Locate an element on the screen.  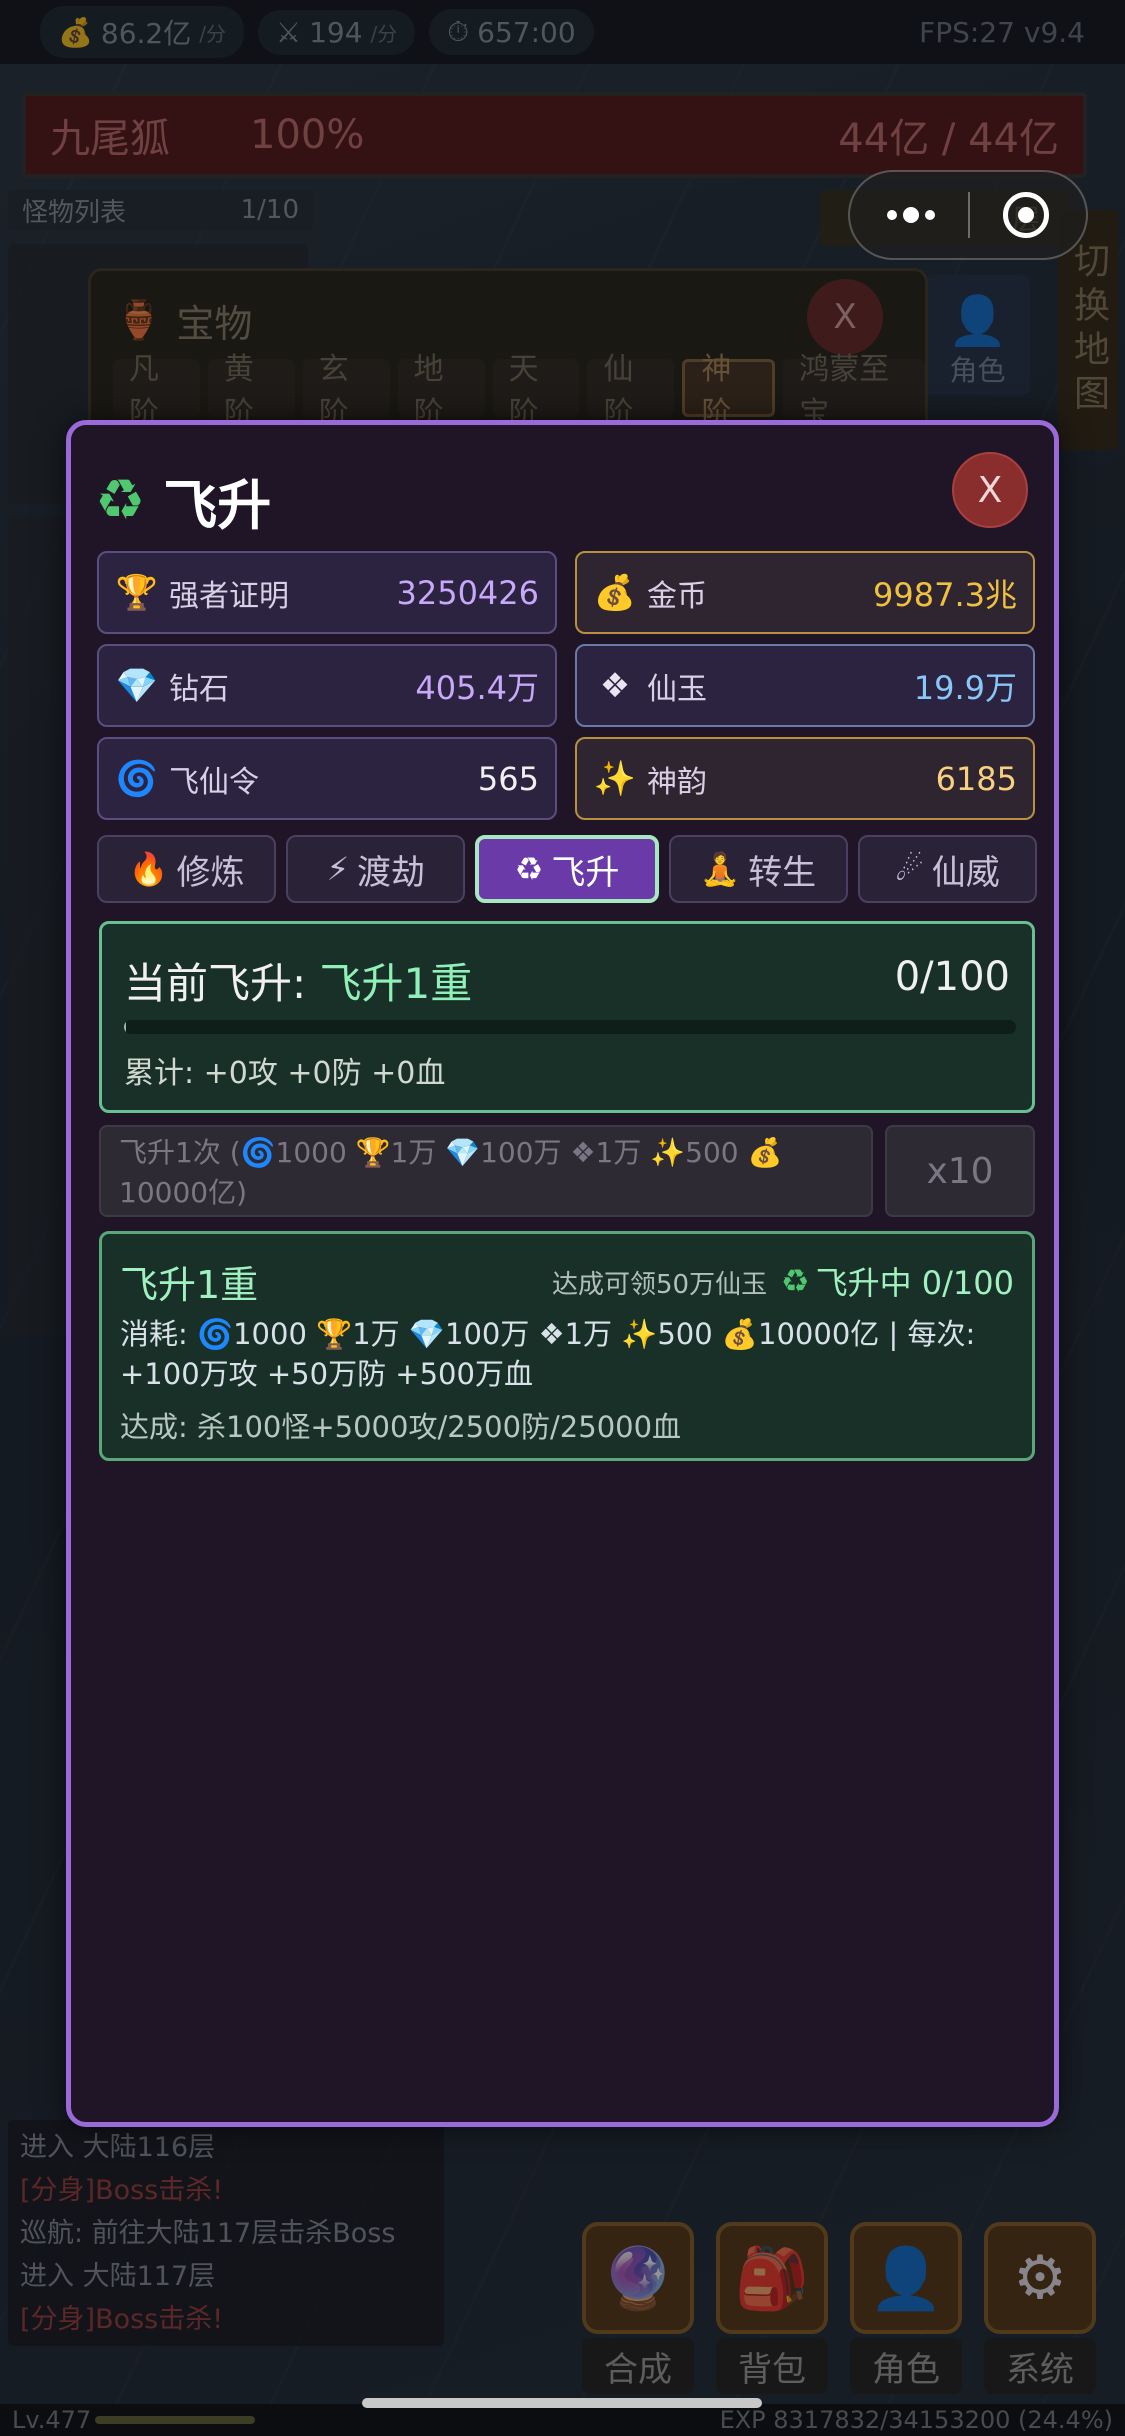
resource-label: 飞仙令 is located at coordinates (214, 782).